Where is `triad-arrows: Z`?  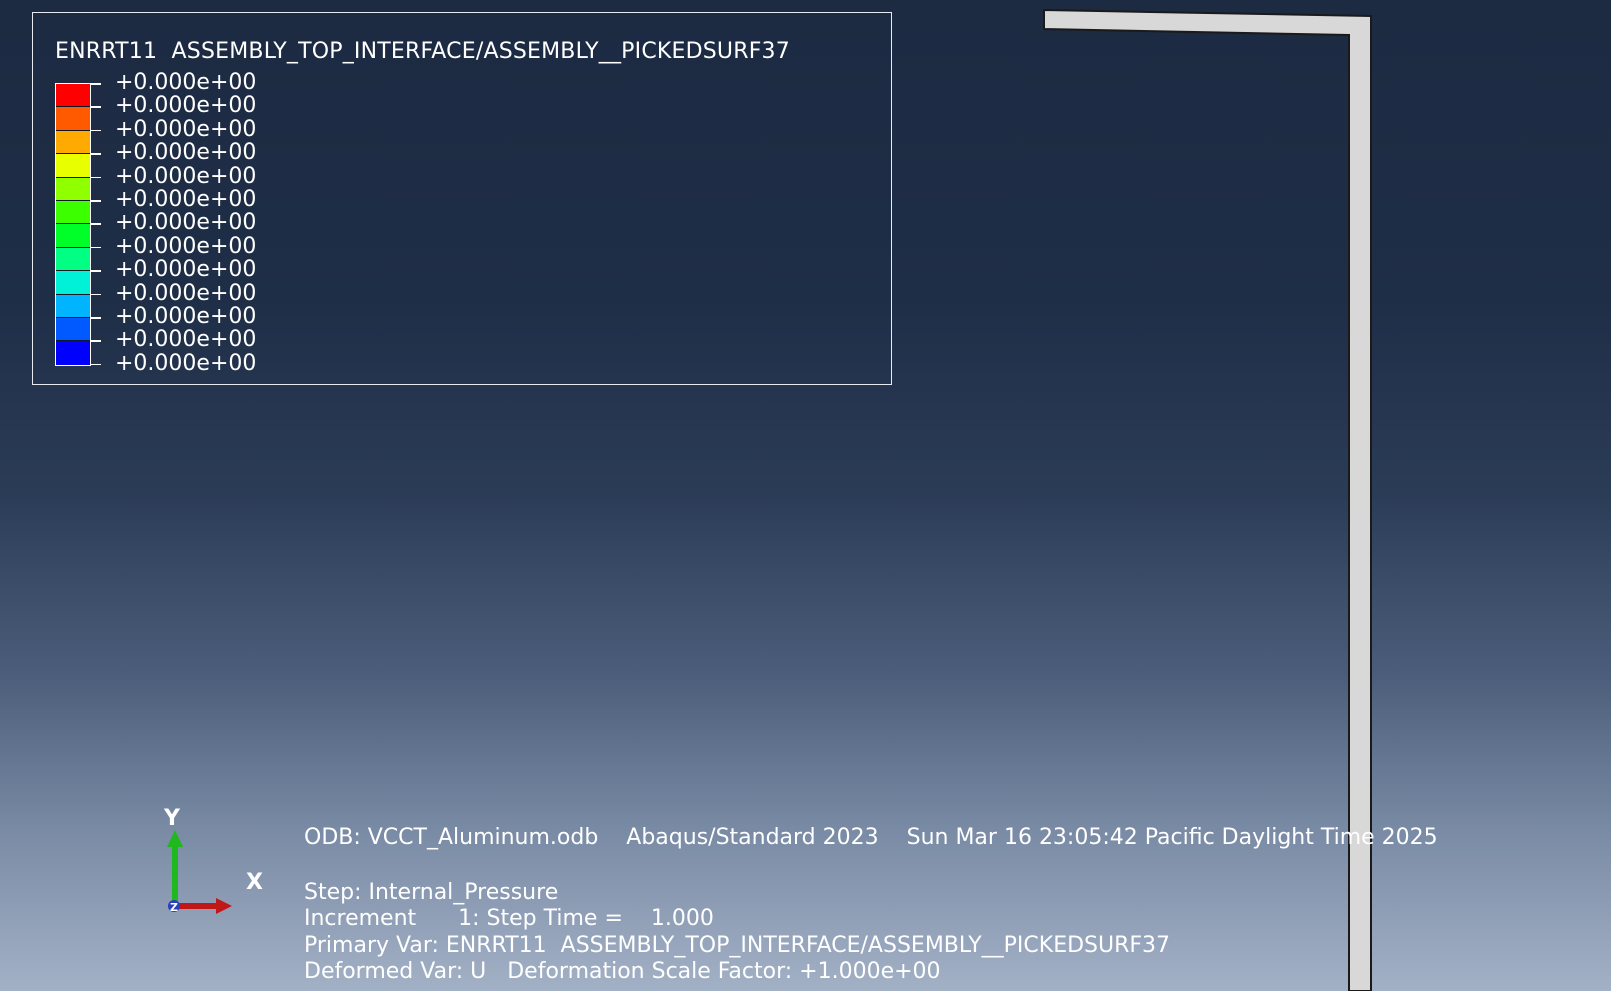
triad-arrows: Z is located at coordinates (199, 872).